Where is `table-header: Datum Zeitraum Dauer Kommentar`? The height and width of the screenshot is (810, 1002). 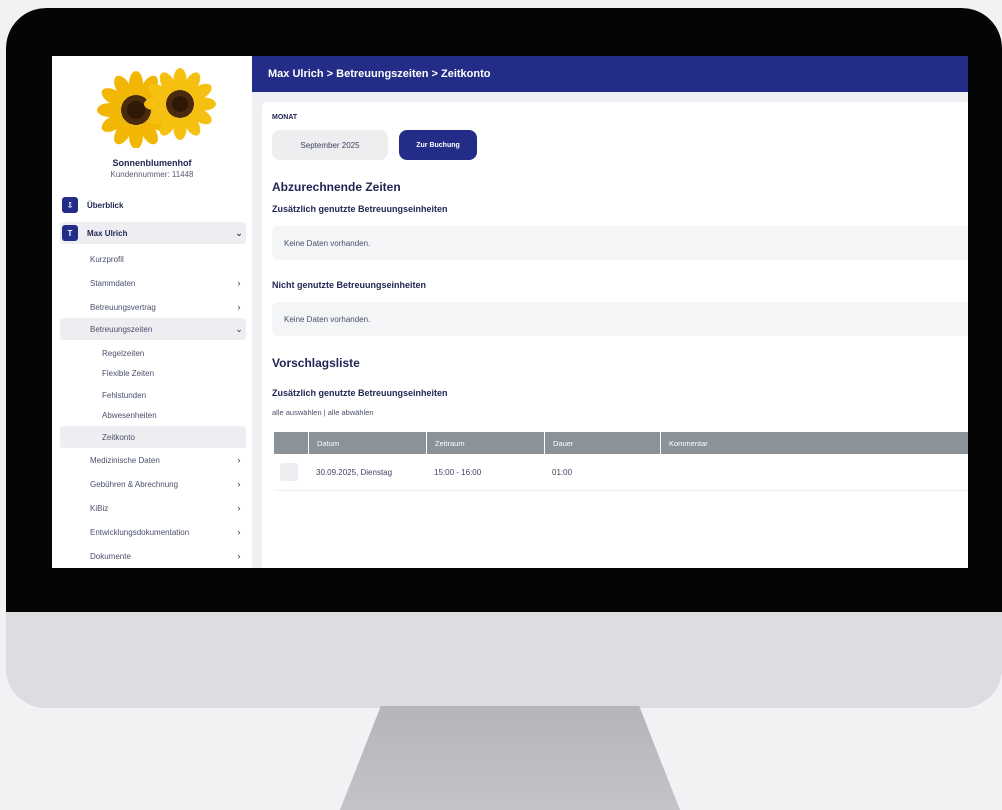 table-header: Datum Zeitraum Dauer Kommentar is located at coordinates (621, 443).